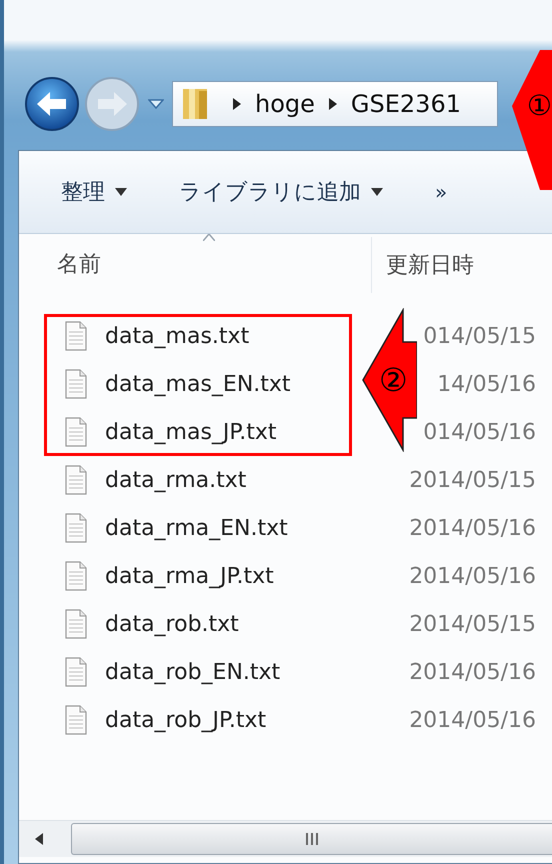 Image resolution: width=552 pixels, height=864 pixels. I want to click on horizontal-scrollbar, so click(285, 838).